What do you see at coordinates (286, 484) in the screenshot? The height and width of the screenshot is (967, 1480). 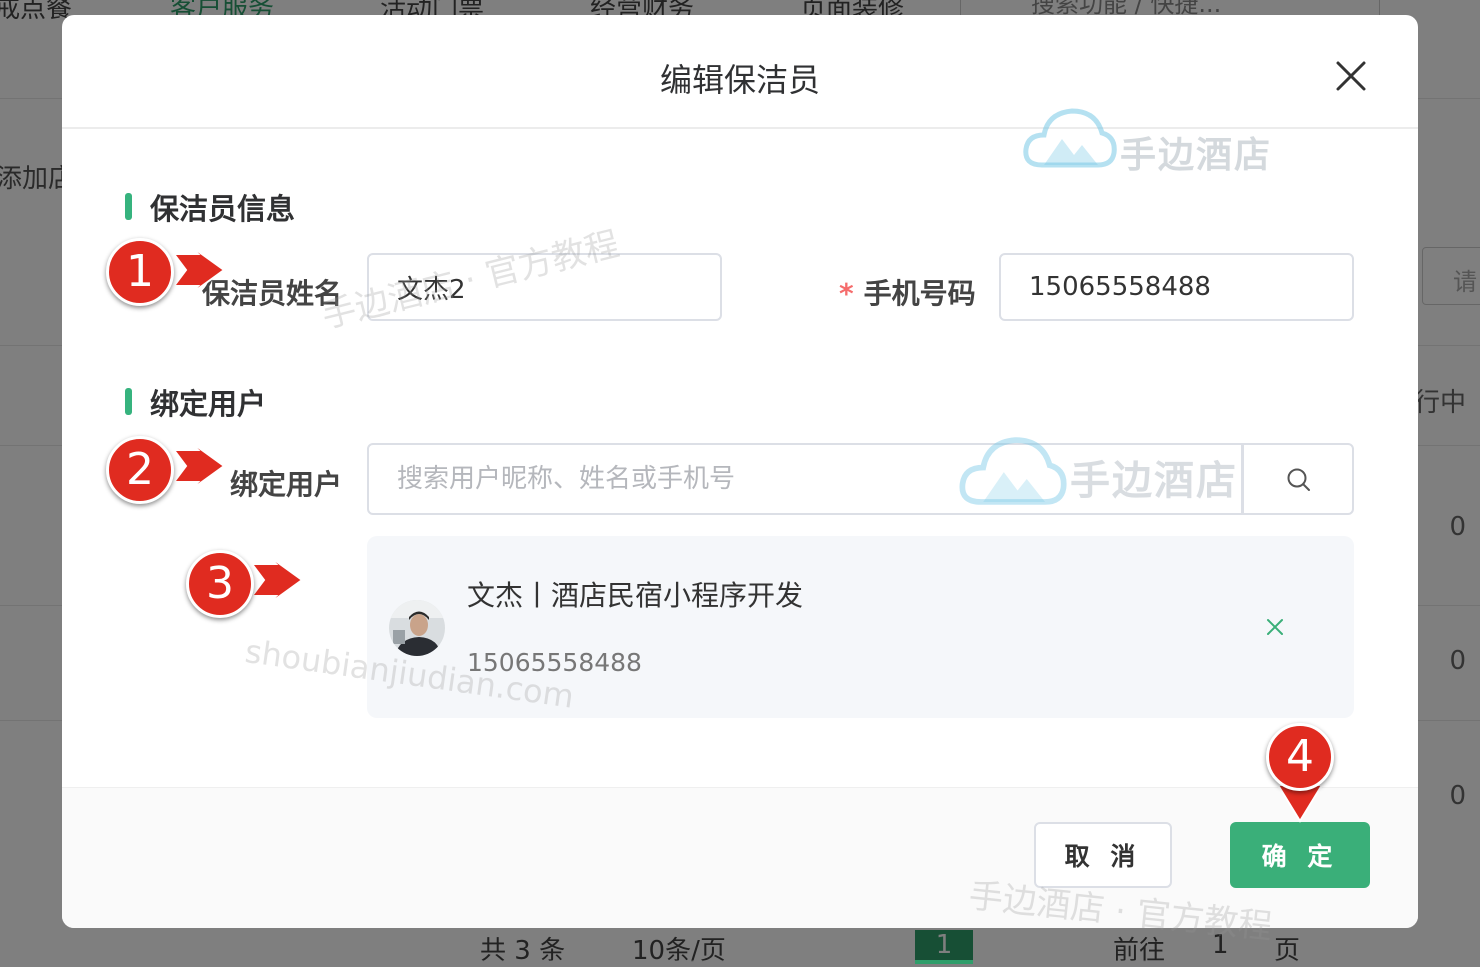 I see `bind-user-label: 绑定用户` at bounding box center [286, 484].